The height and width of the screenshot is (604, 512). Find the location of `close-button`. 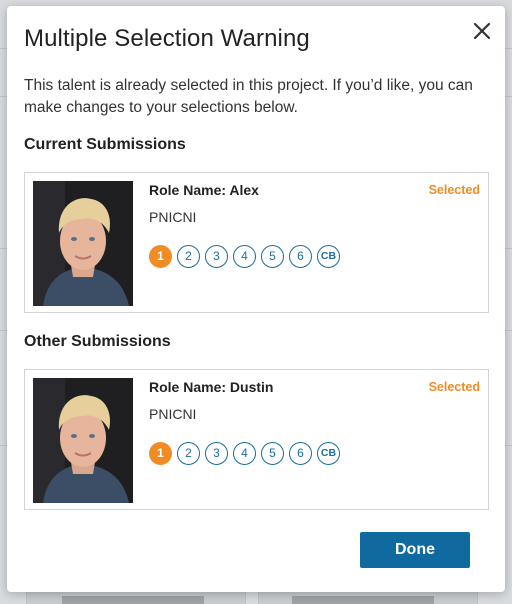

close-button is located at coordinates (482, 31).